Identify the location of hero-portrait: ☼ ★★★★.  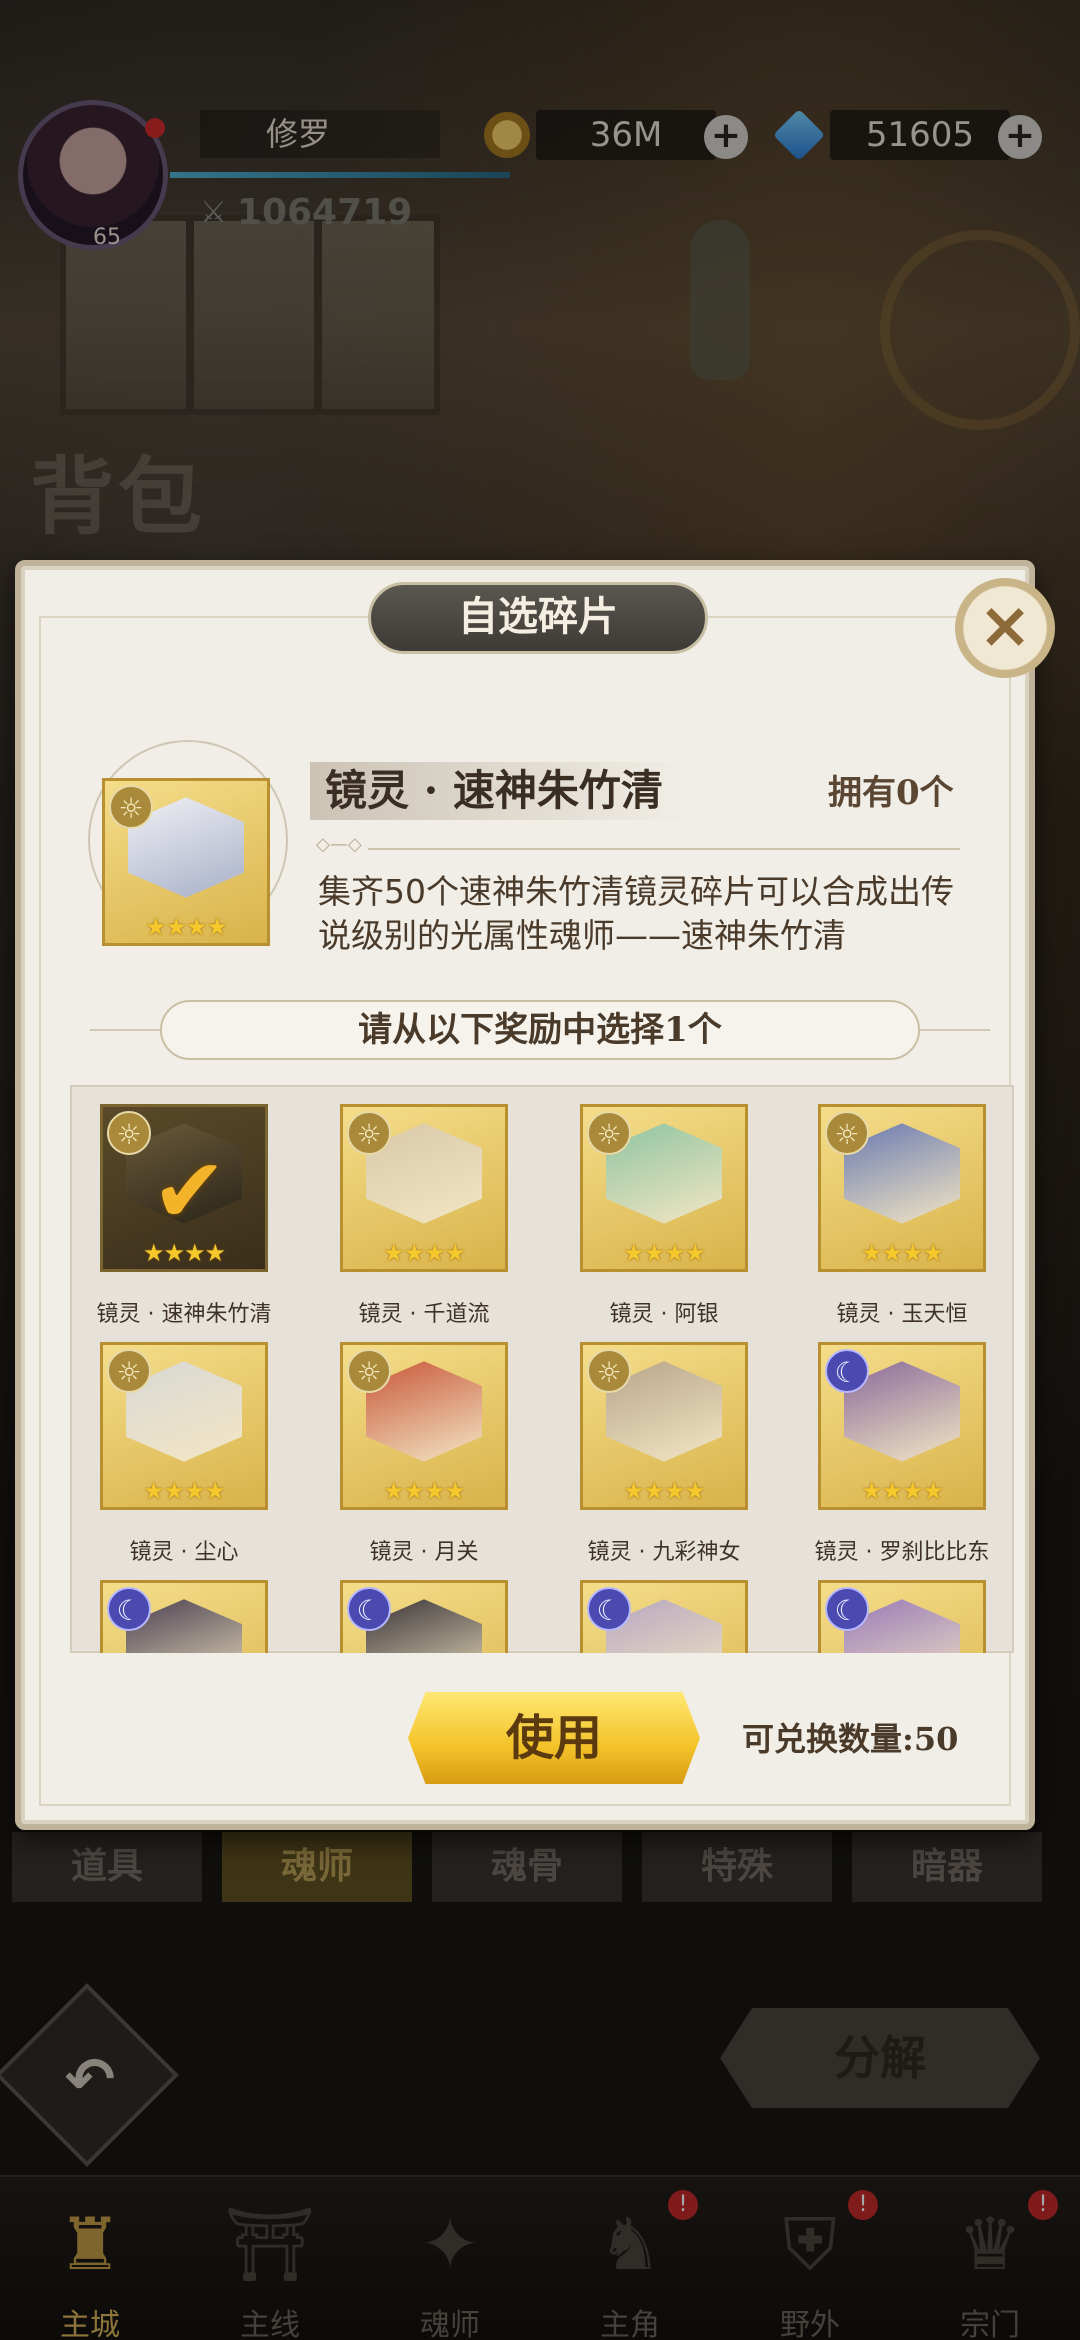
(186, 862).